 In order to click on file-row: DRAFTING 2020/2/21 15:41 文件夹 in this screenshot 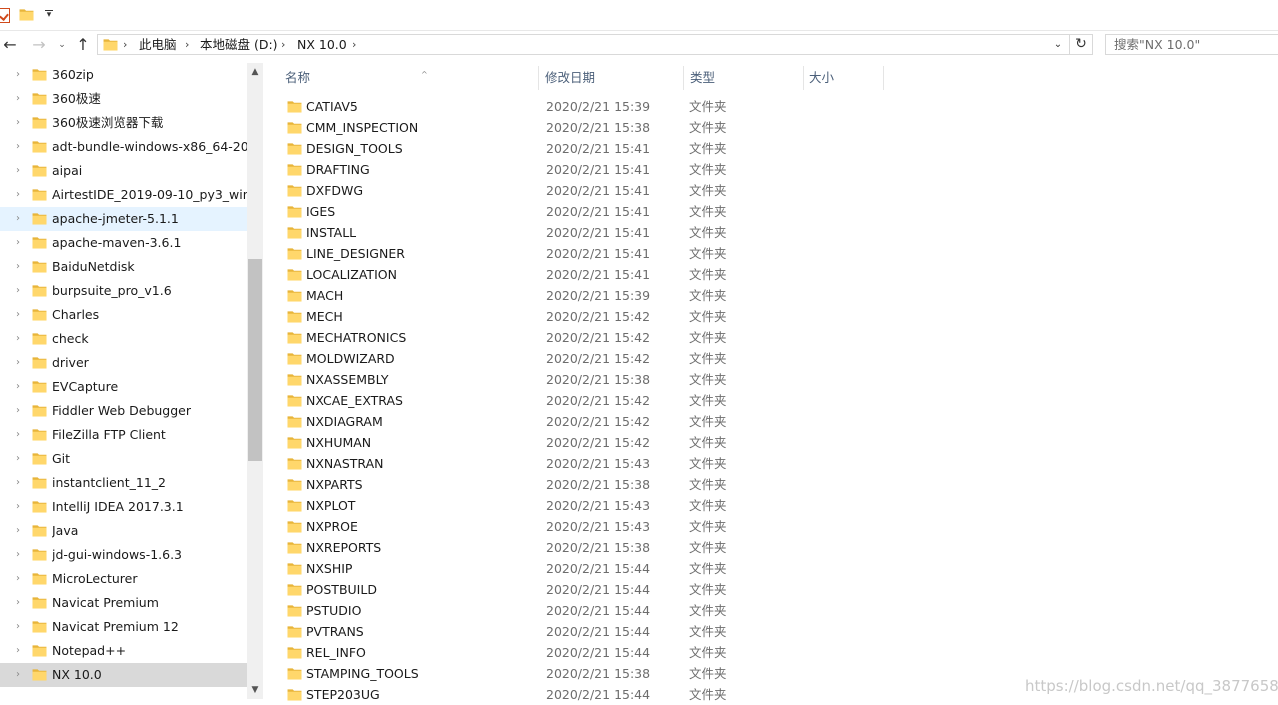, I will do `click(781, 169)`.